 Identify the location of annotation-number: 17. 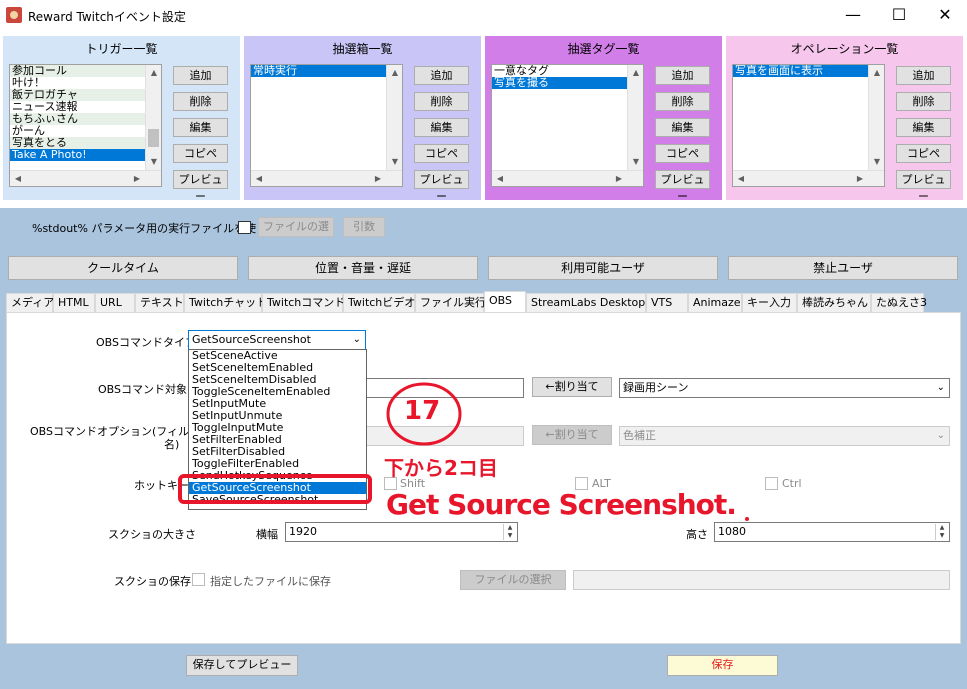
(422, 411).